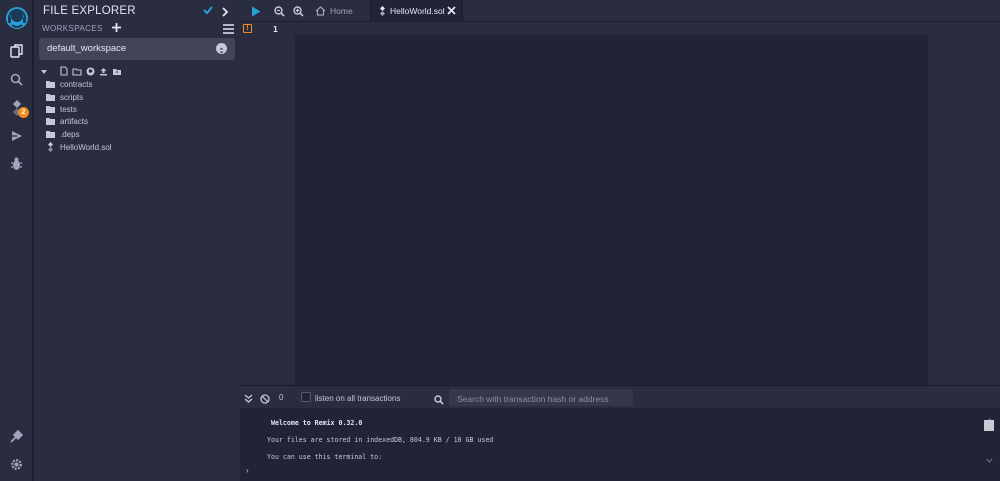  I want to click on run-script-icon, so click(256, 11).